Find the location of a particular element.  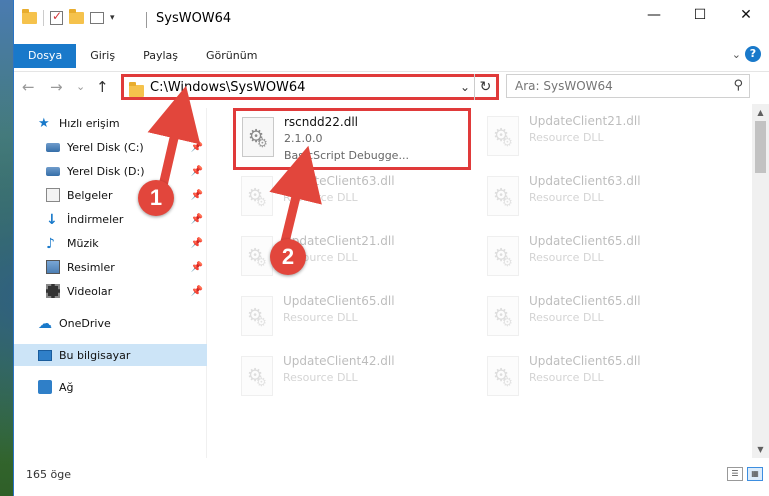

step-marker-2: 2 is located at coordinates (288, 257).